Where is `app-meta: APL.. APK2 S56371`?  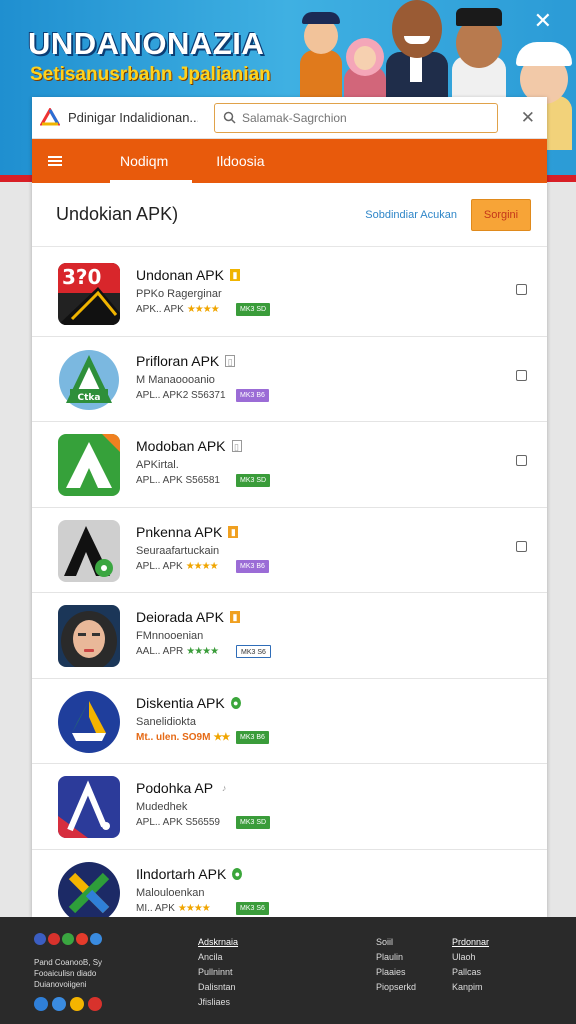 app-meta: APL.. APK2 S56371 is located at coordinates (181, 395).